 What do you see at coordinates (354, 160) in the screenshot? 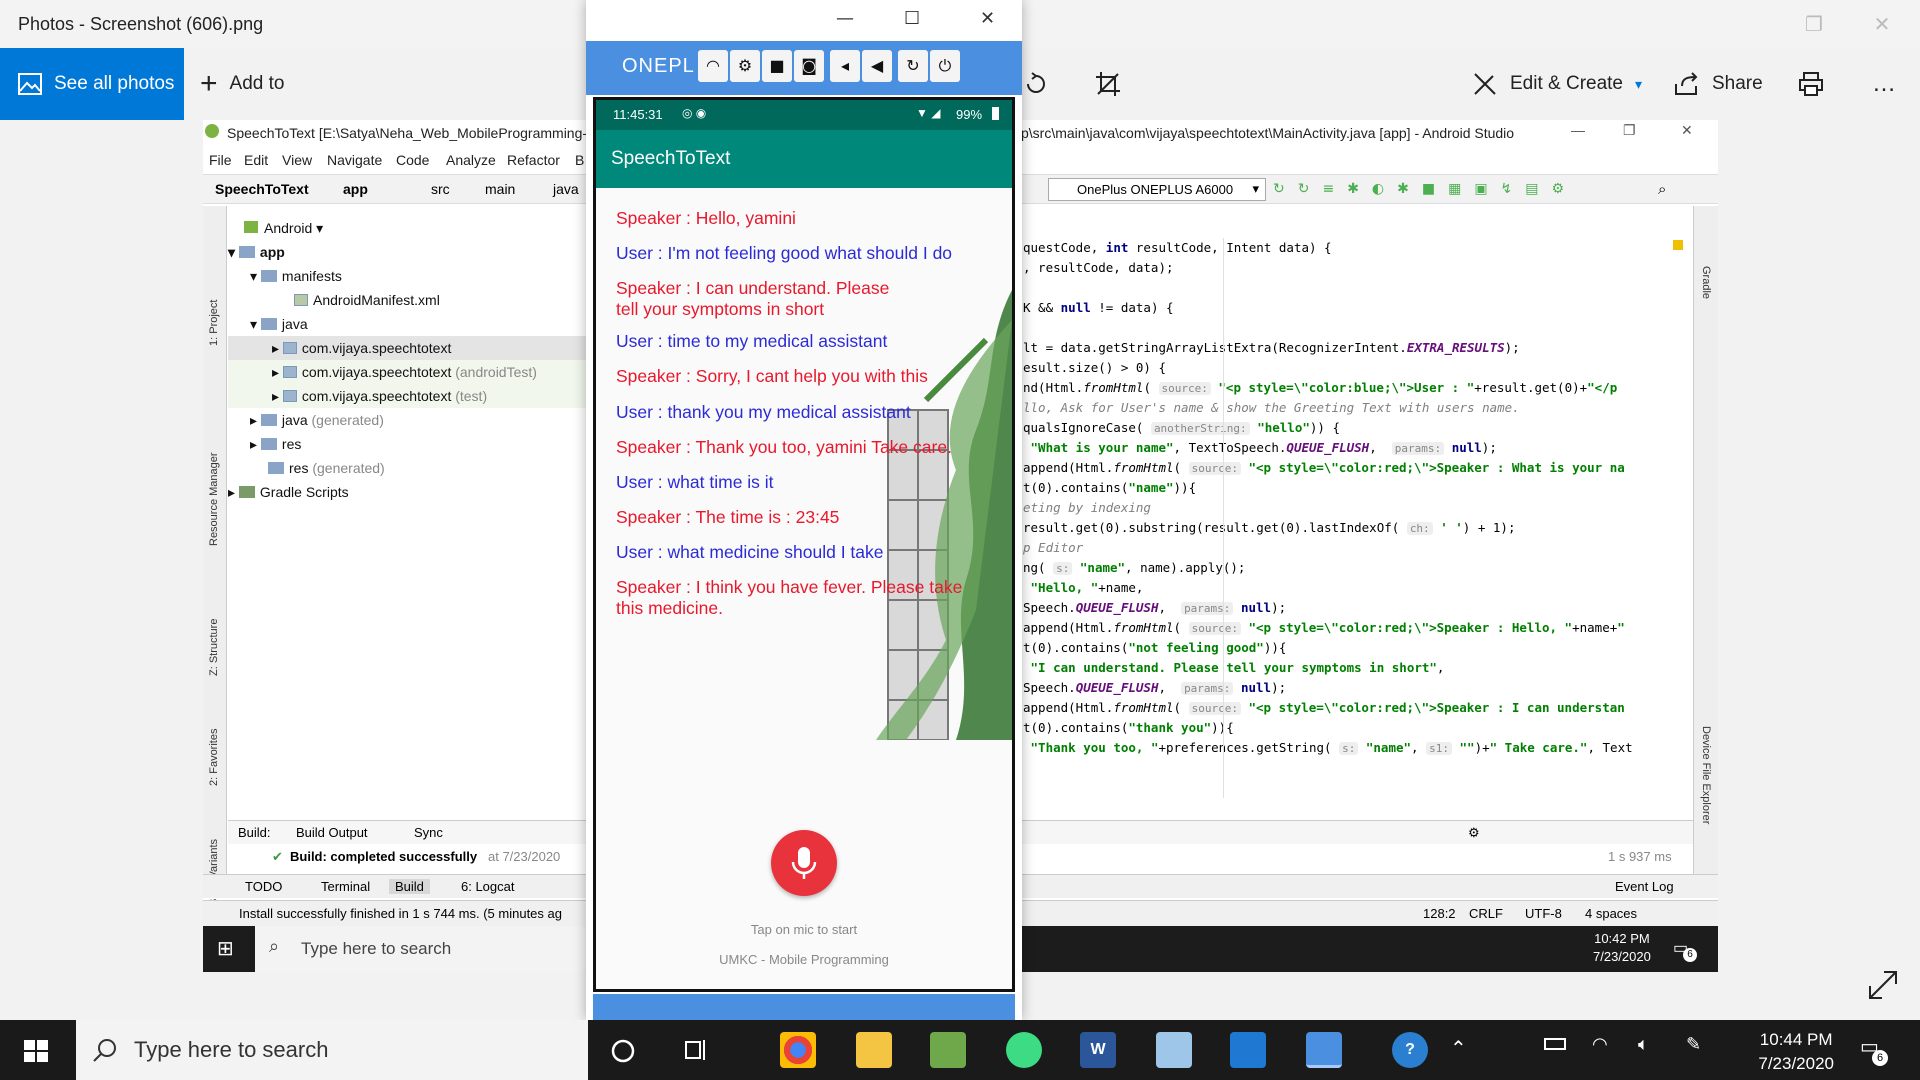
I see `menu-navigate: Navigate` at bounding box center [354, 160].